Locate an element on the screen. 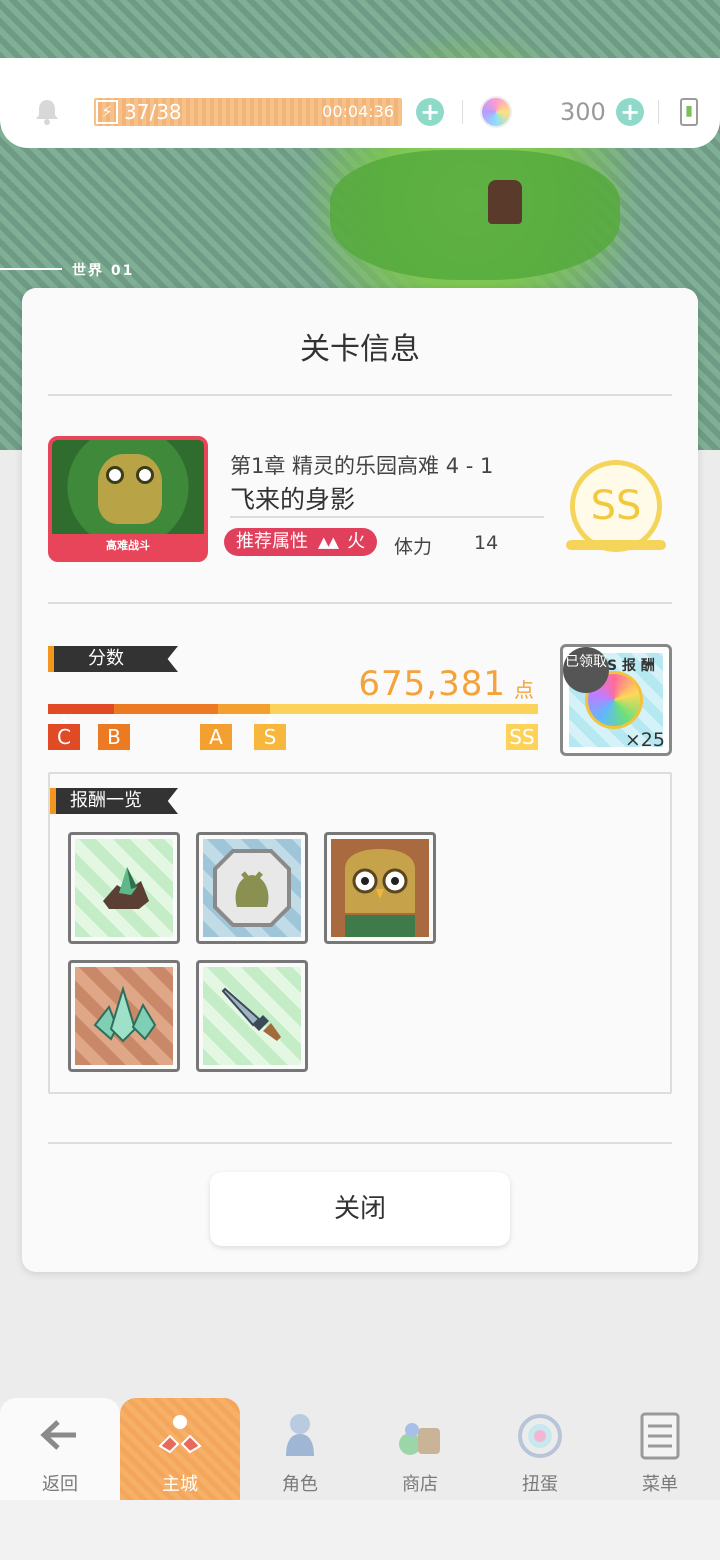  stamina-cost-value: 14 is located at coordinates (486, 543).